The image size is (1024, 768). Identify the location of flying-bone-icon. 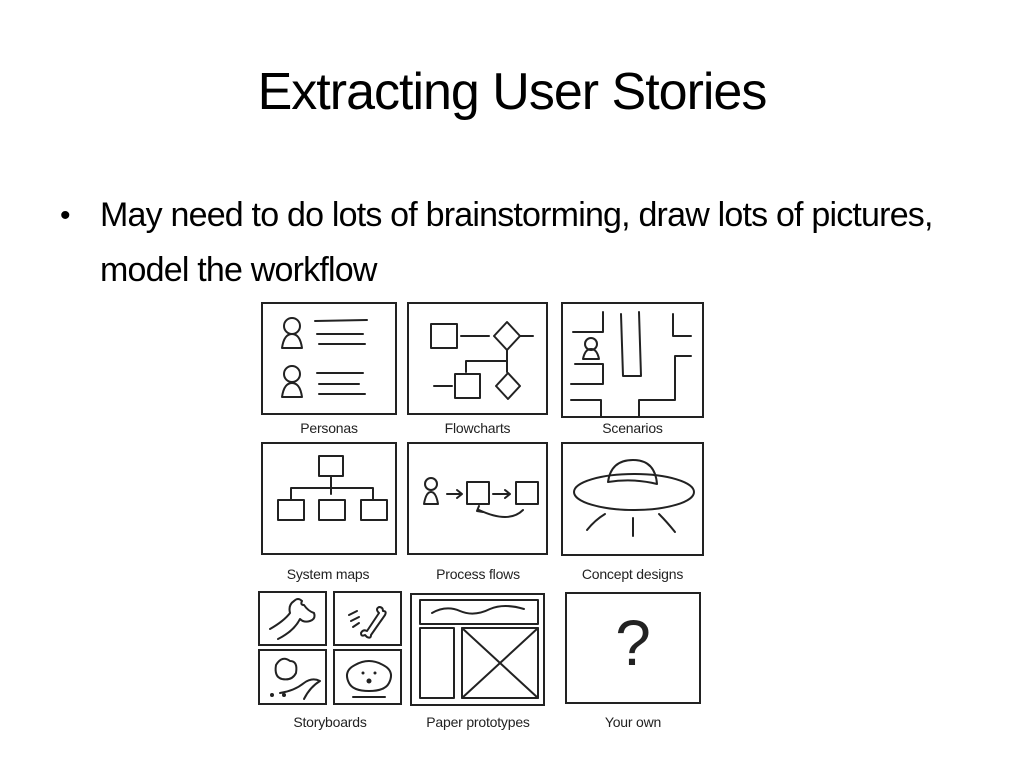
(367, 622).